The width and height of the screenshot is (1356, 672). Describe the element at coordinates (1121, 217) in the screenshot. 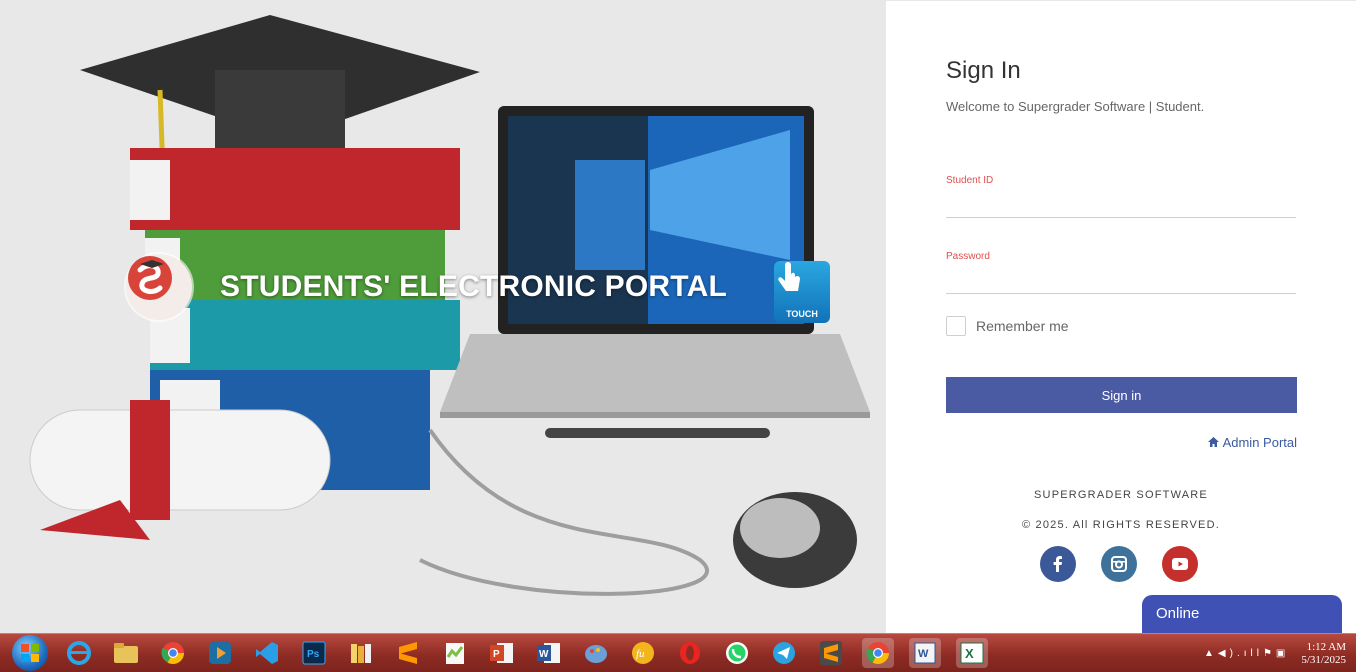

I see `student-id-underline` at that location.